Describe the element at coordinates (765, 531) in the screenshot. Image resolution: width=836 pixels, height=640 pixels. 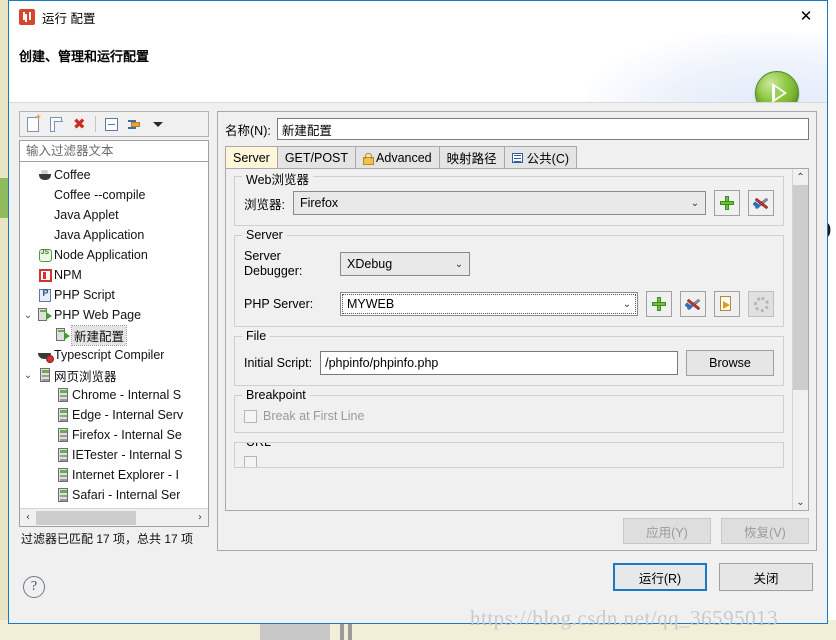
I see `revert-button: 恢复(V)` at that location.